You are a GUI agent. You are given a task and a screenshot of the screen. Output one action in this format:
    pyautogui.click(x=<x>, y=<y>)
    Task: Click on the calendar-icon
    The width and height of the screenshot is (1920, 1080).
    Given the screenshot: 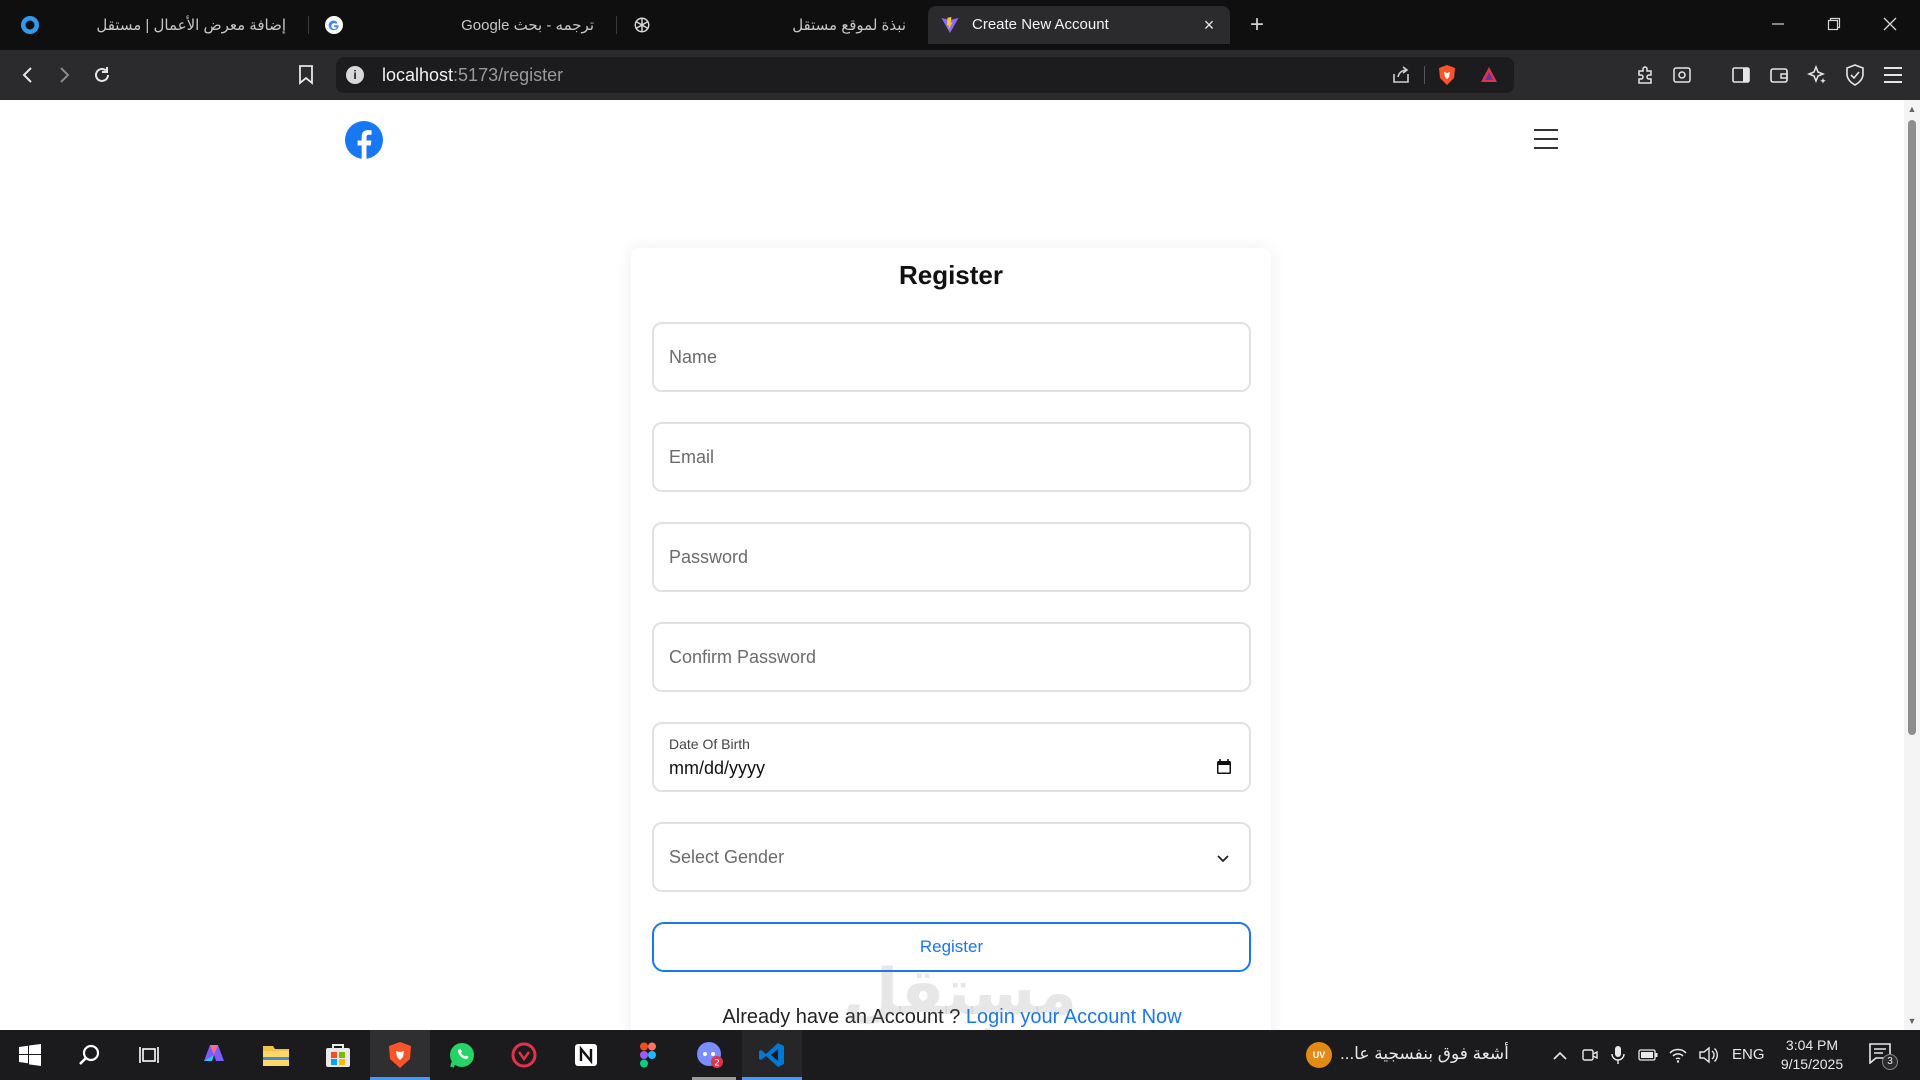 What is the action you would take?
    pyautogui.click(x=1224, y=767)
    